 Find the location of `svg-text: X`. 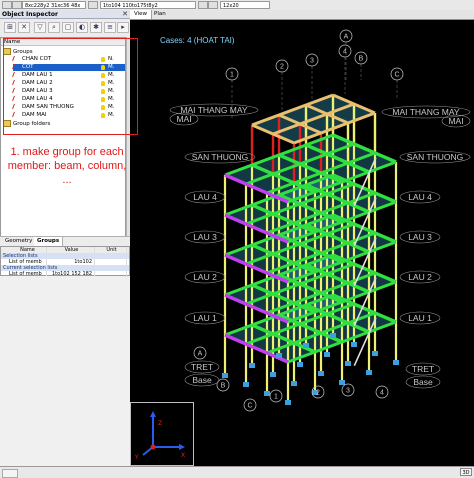

svg-text: X is located at coordinates (183, 455).